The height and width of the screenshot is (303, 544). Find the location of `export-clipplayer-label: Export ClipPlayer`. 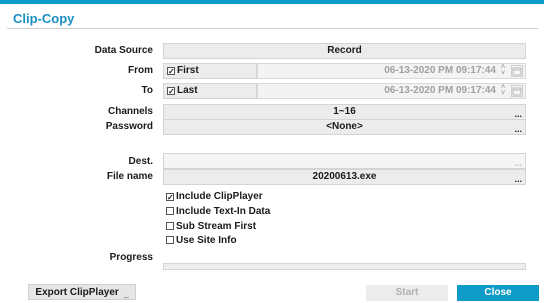

export-clipplayer-label: Export ClipPlayer is located at coordinates (77, 292).